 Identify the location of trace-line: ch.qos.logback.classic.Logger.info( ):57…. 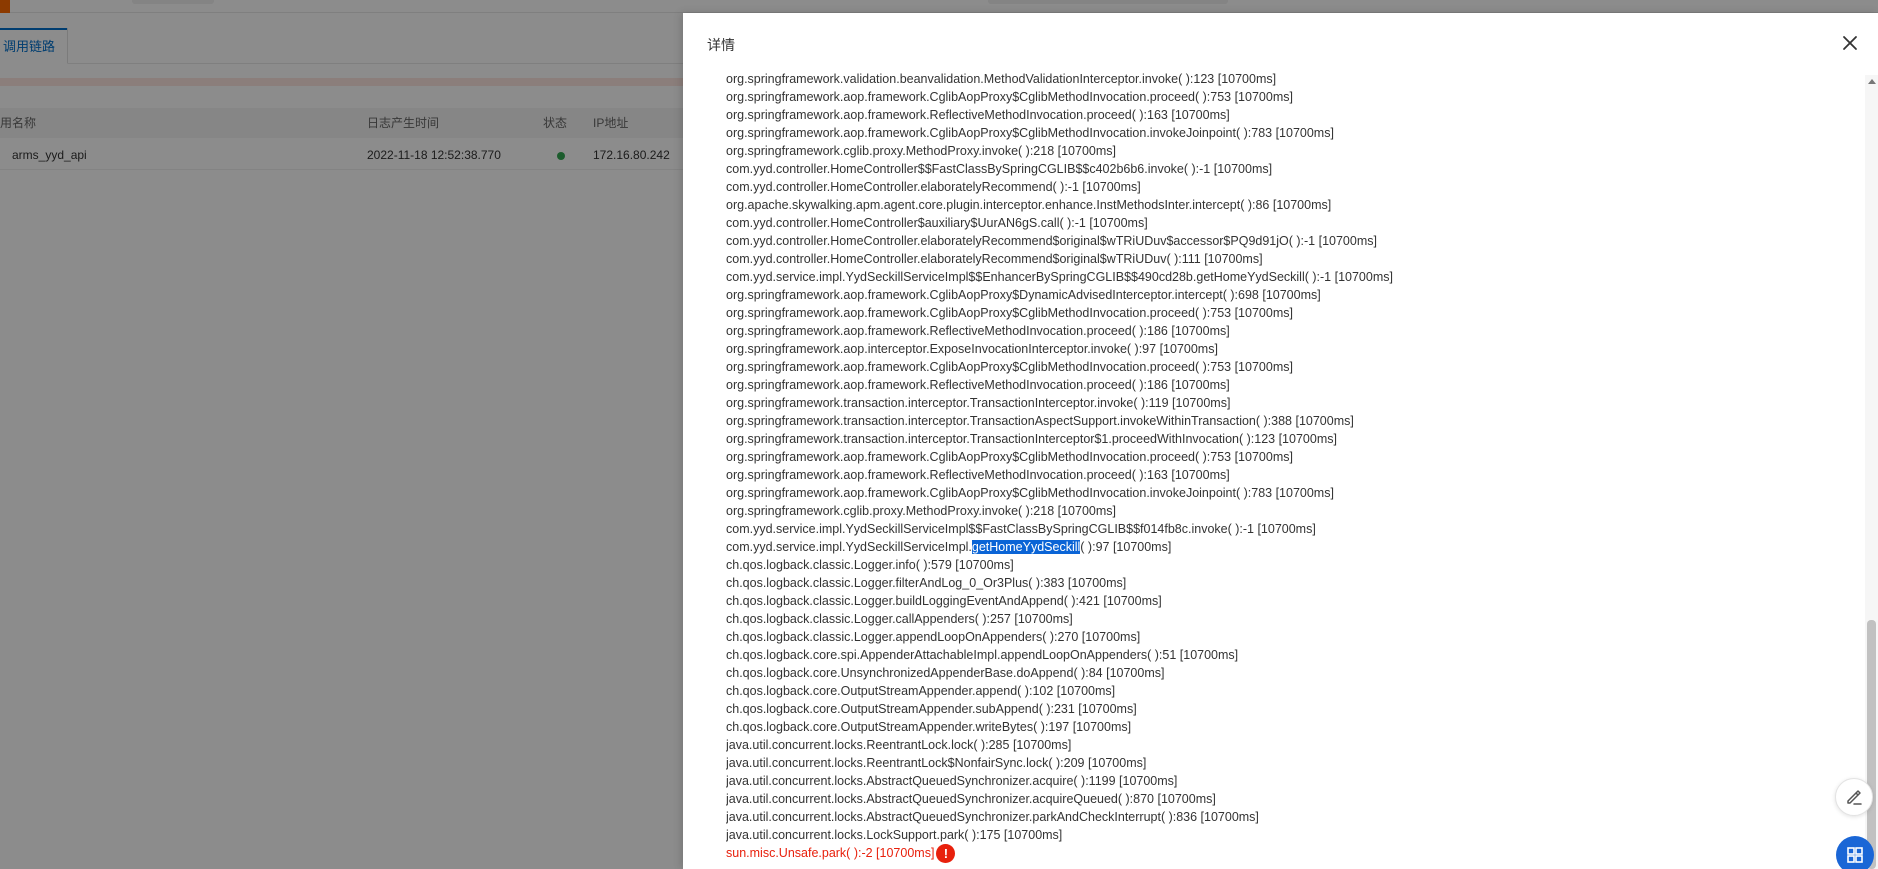
(870, 565).